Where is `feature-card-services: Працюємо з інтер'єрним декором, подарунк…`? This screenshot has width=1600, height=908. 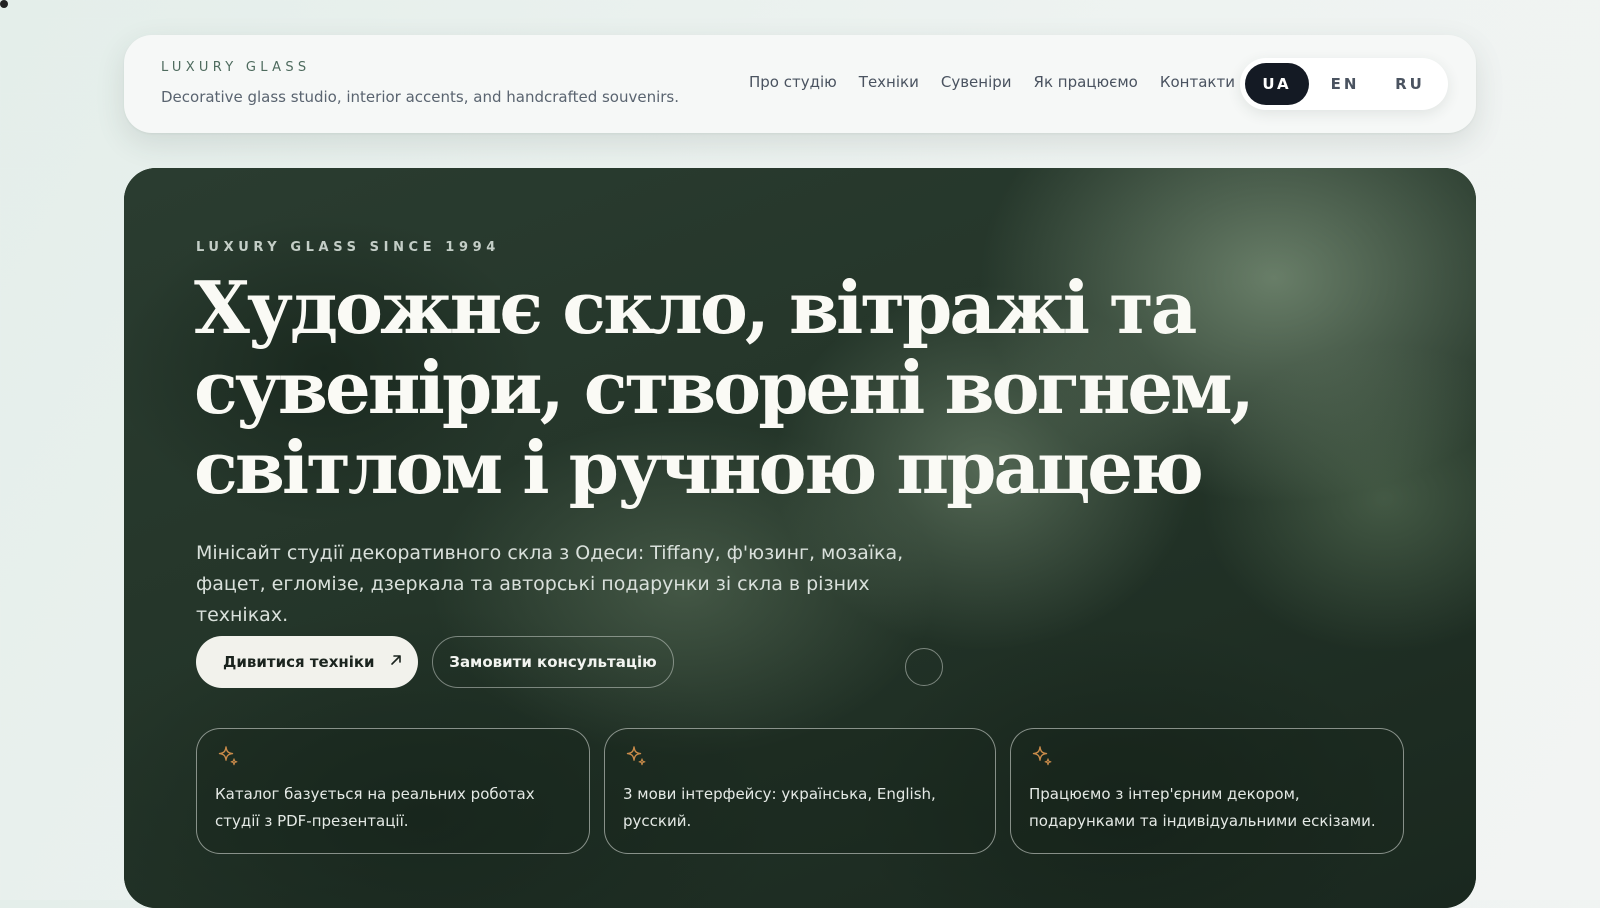 feature-card-services: Працюємо з інтер'єрним декором, подарунк… is located at coordinates (1207, 791).